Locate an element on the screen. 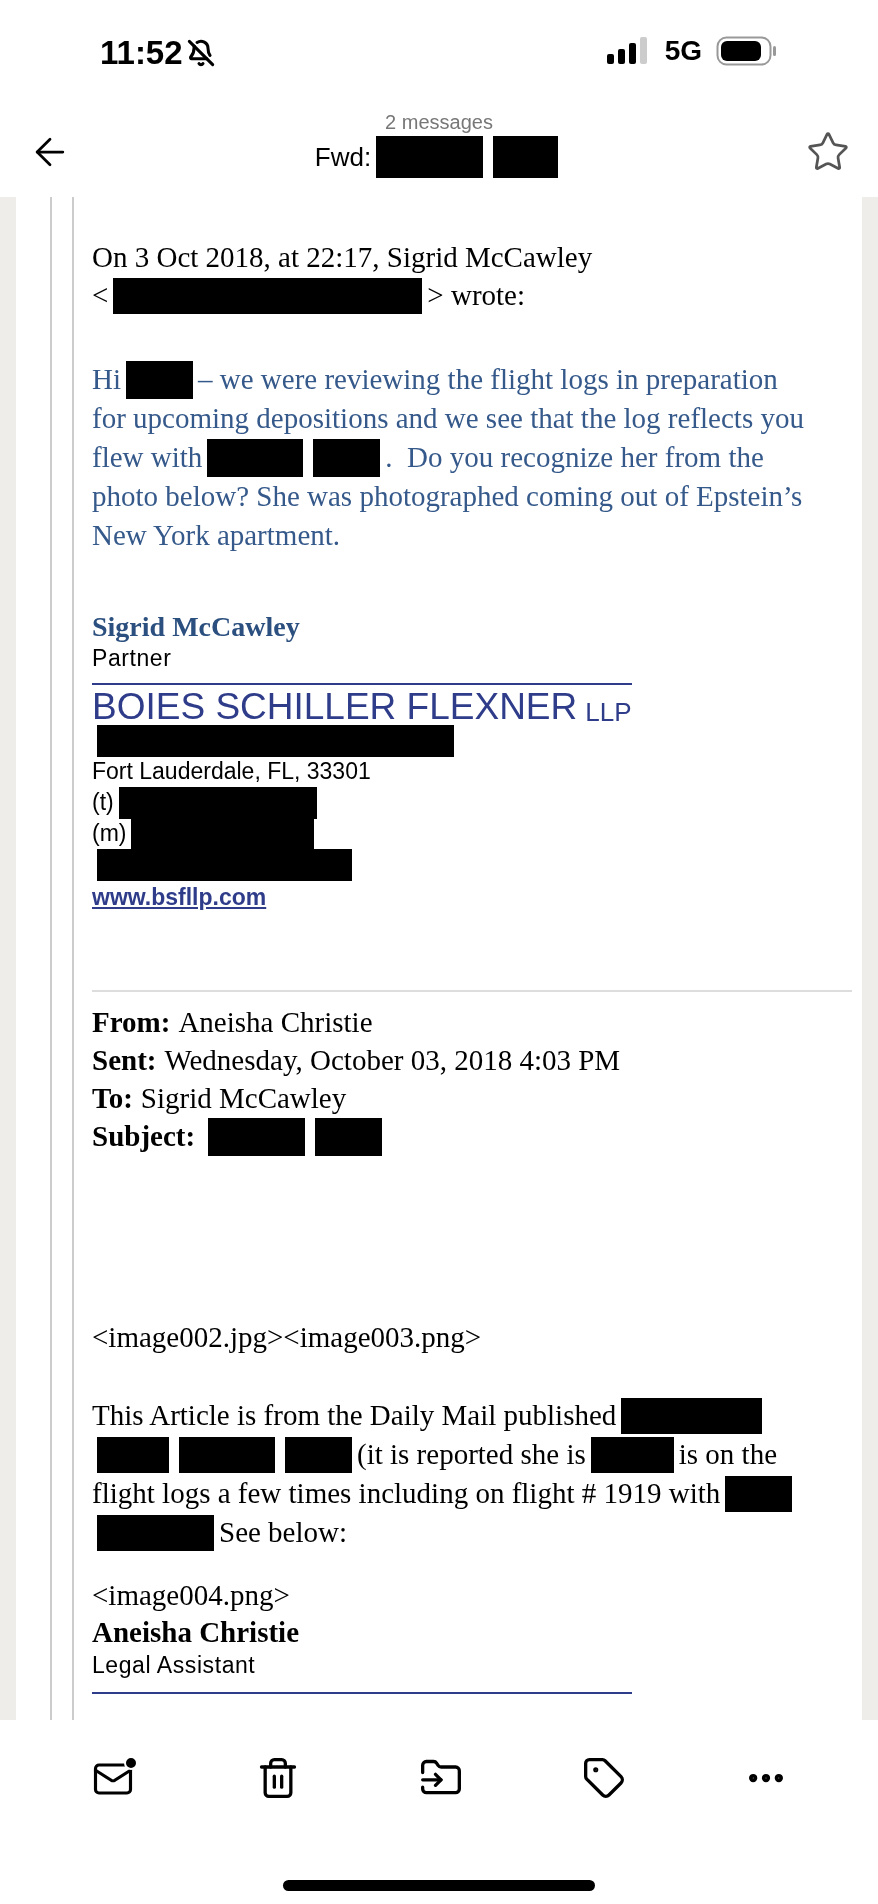  field-label: Subject: is located at coordinates (144, 1137).